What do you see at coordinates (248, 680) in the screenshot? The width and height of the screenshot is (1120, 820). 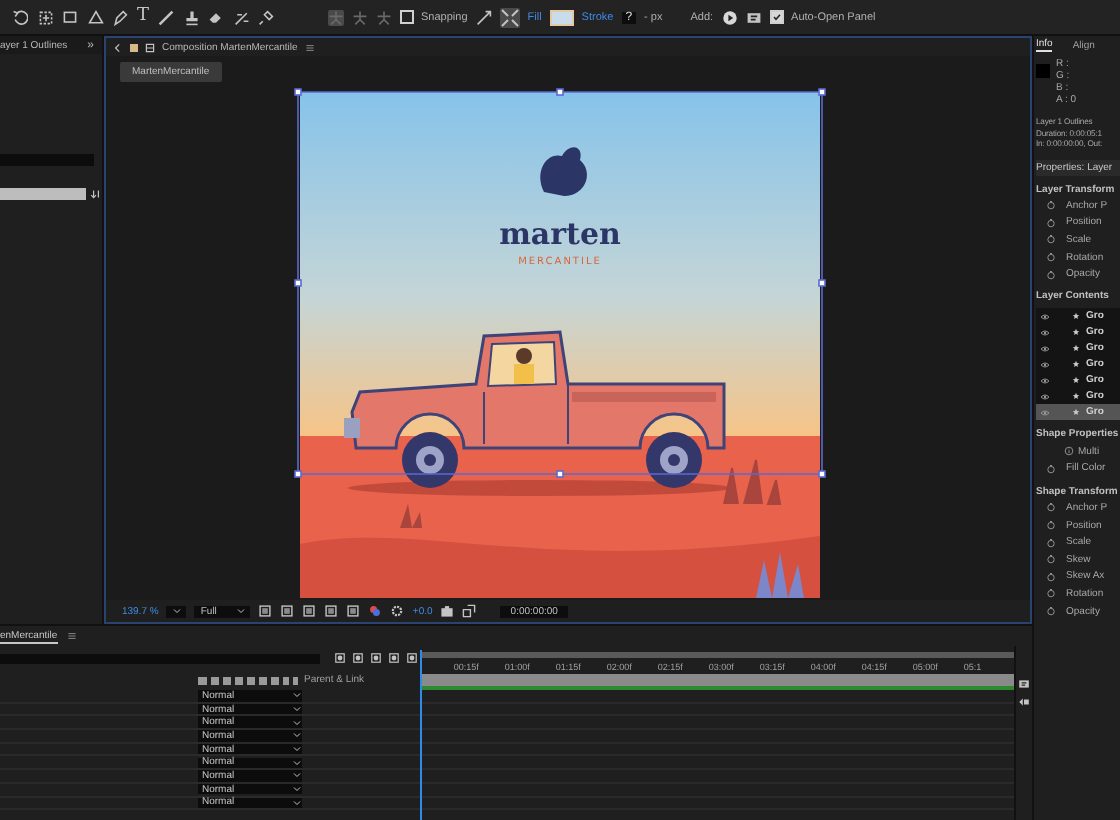 I see `layer-switches-icon` at bounding box center [248, 680].